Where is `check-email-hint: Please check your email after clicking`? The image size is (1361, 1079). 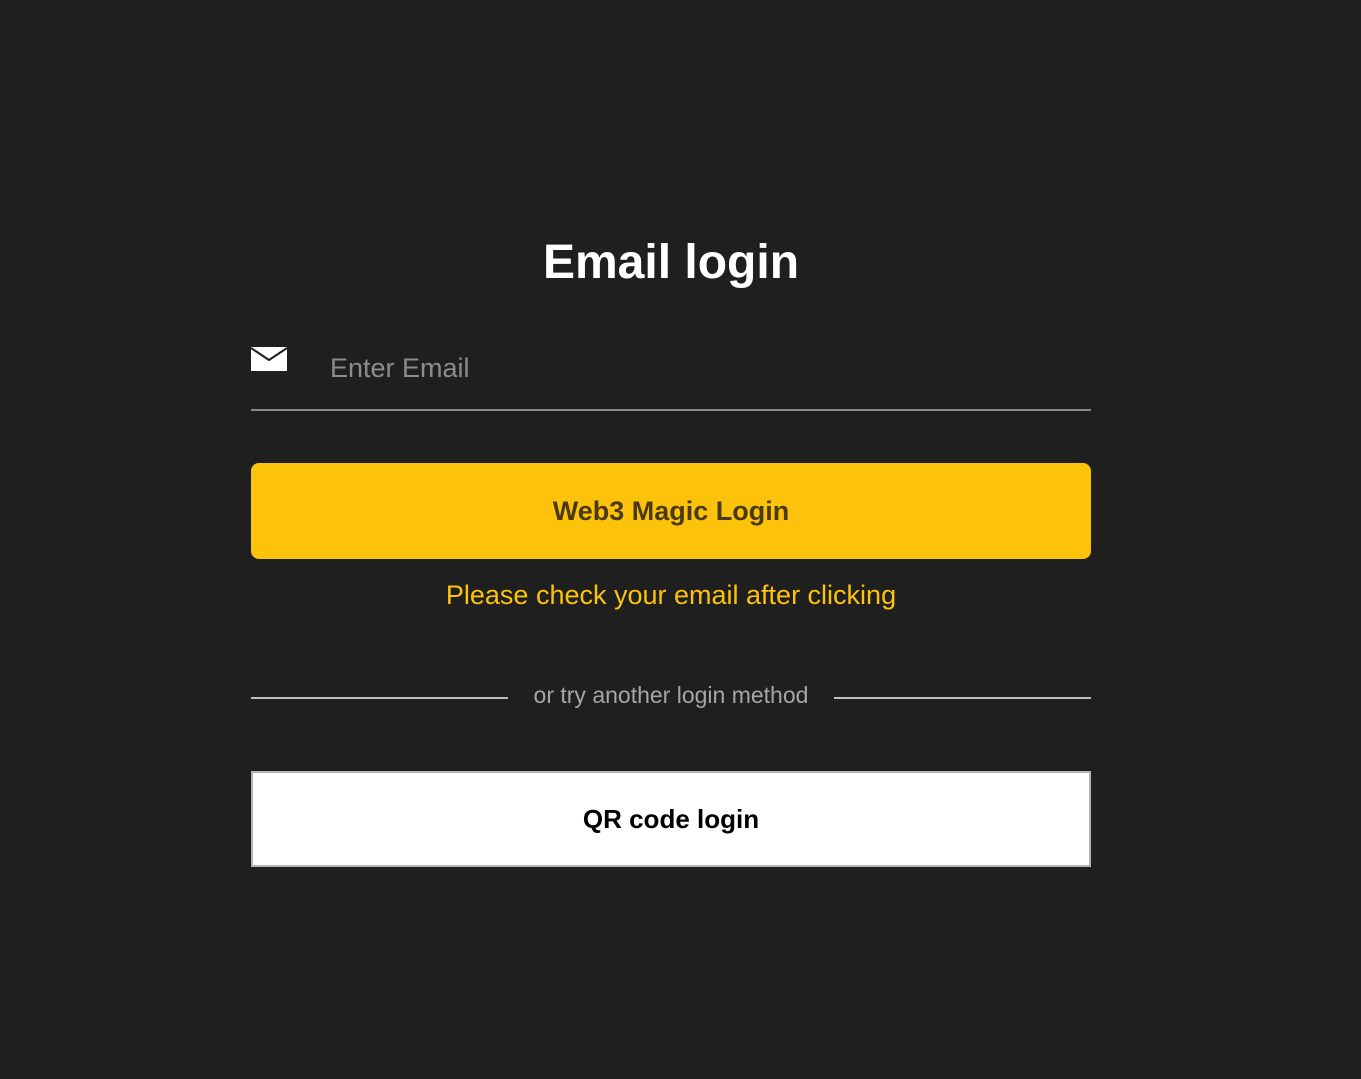 check-email-hint: Please check your email after clicking is located at coordinates (671, 595).